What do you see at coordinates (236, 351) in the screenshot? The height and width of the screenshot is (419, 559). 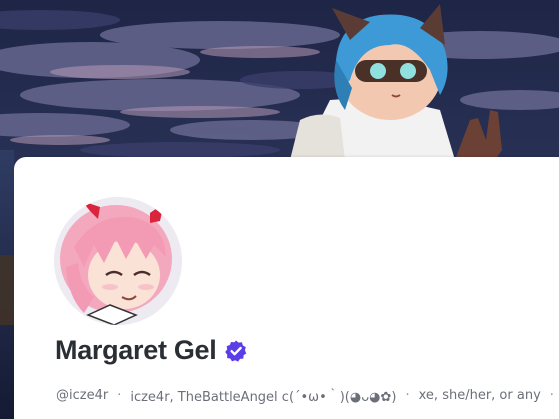 I see `verified-badge-icon` at bounding box center [236, 351].